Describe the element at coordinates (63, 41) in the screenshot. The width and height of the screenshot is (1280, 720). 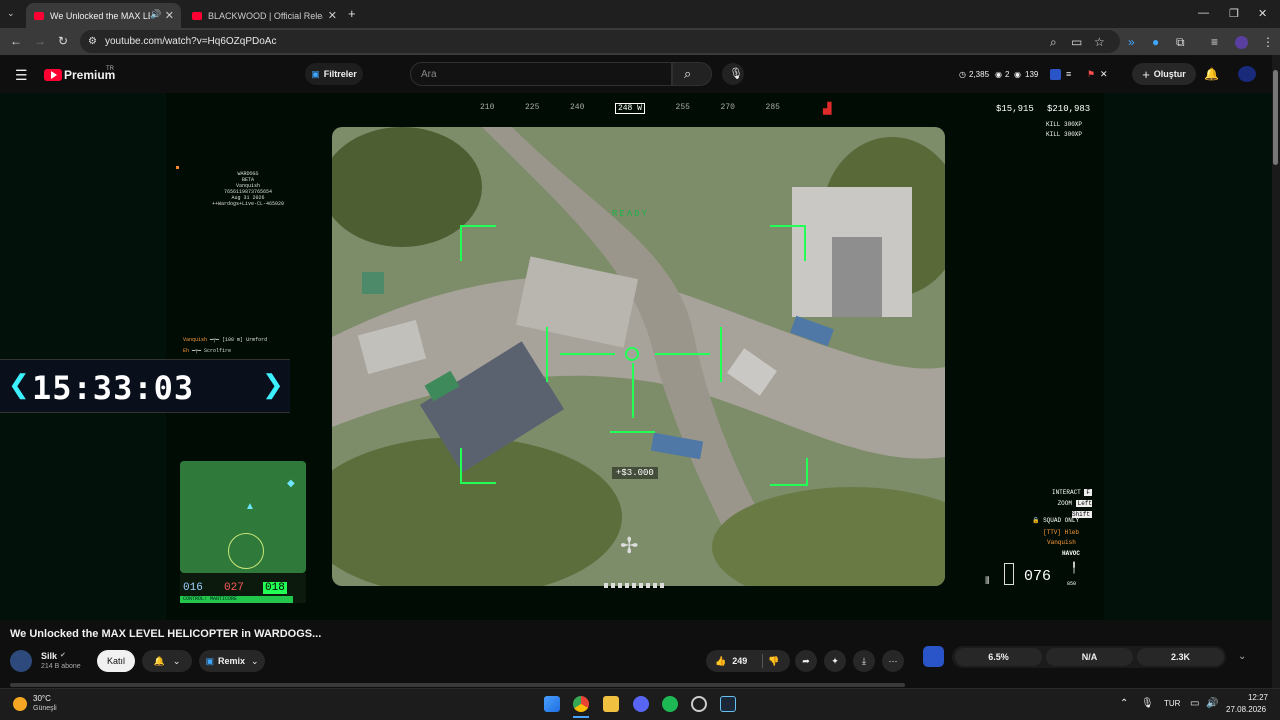
I see `reload-icon: ↻` at that location.